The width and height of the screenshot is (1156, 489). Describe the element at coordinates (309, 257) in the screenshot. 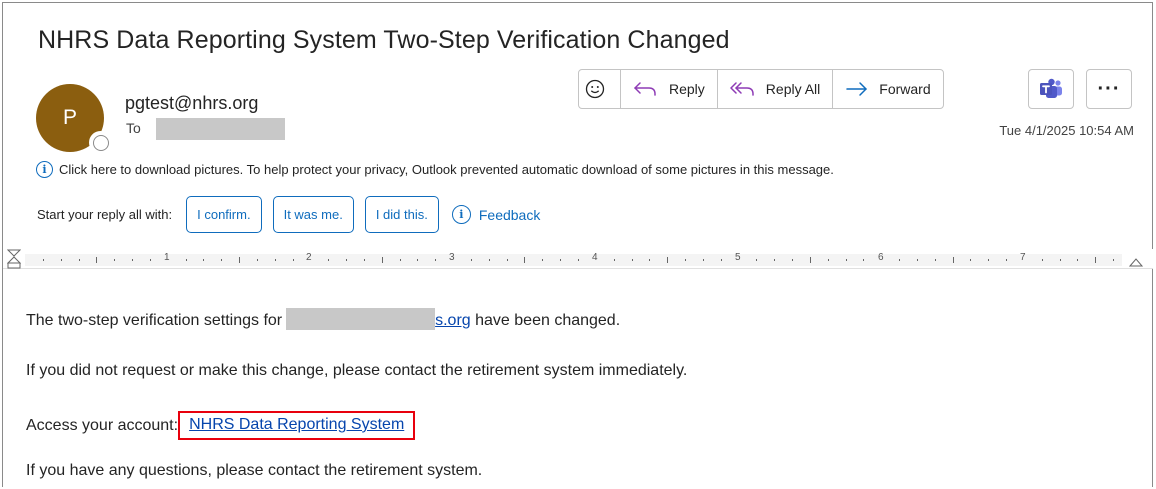

I see `ruler-number: 2` at that location.